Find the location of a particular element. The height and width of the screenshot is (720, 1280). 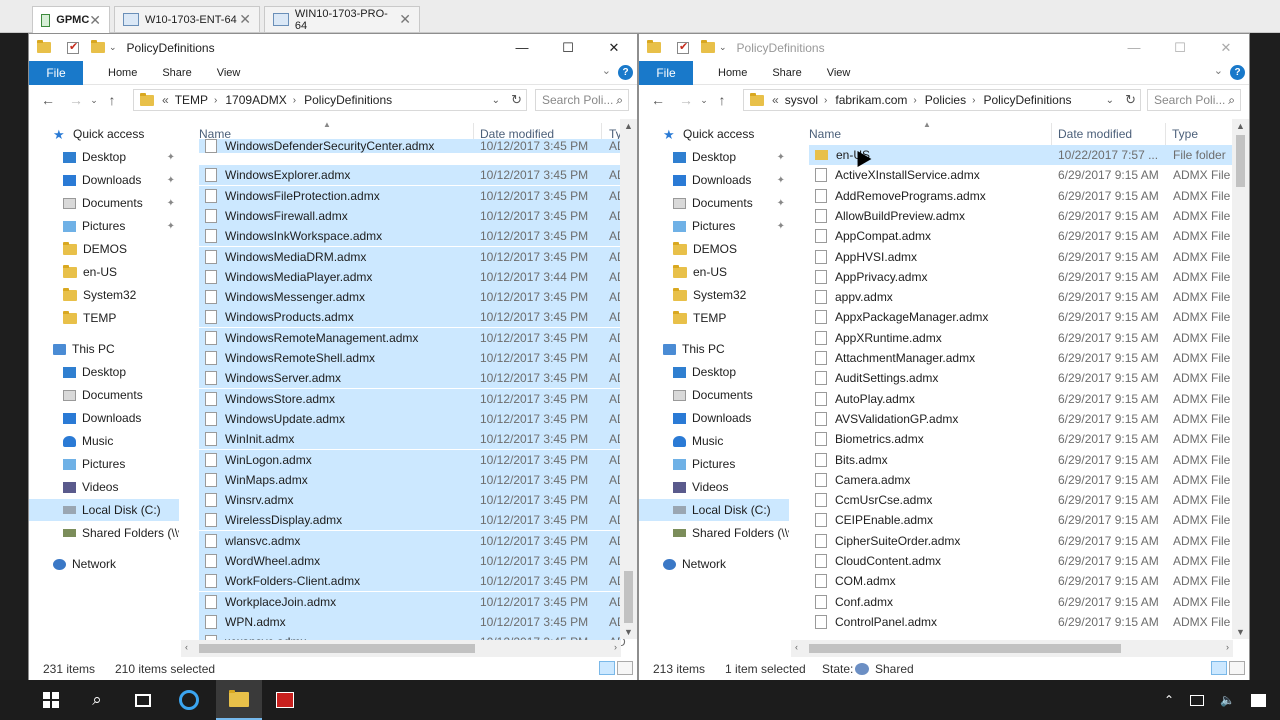

file-row: WindowsServer.admx 10/12/2017 3:45 PM AD is located at coordinates (412, 378).